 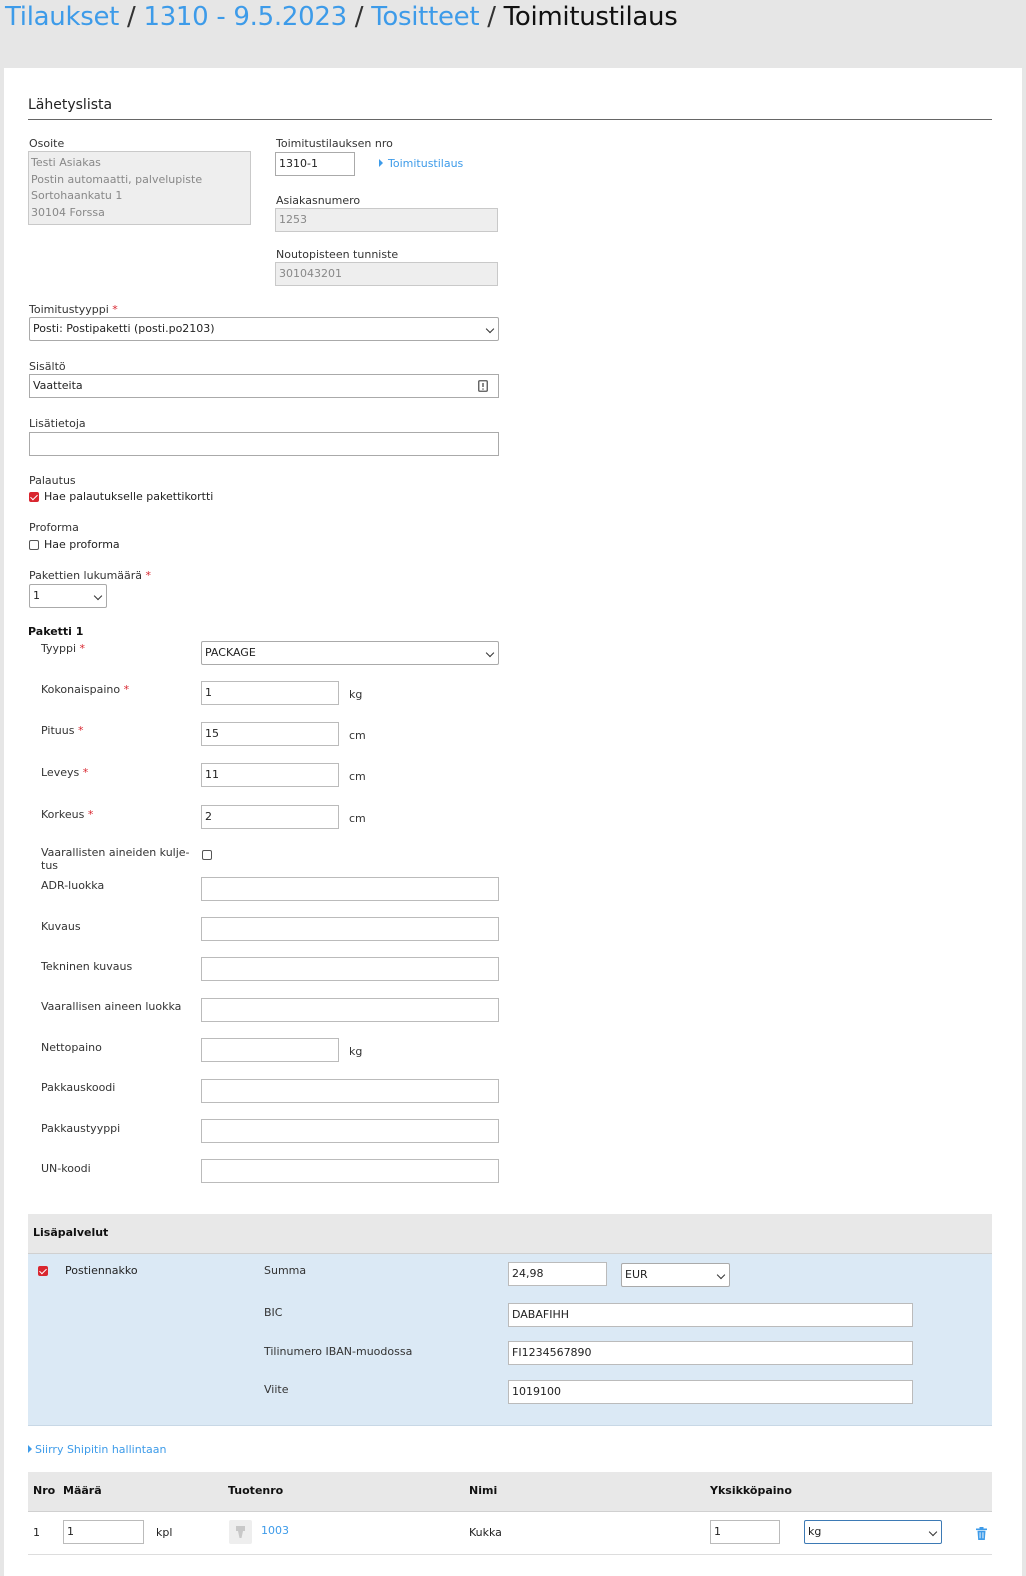 What do you see at coordinates (350, 929) in the screenshot?
I see `description-input` at bounding box center [350, 929].